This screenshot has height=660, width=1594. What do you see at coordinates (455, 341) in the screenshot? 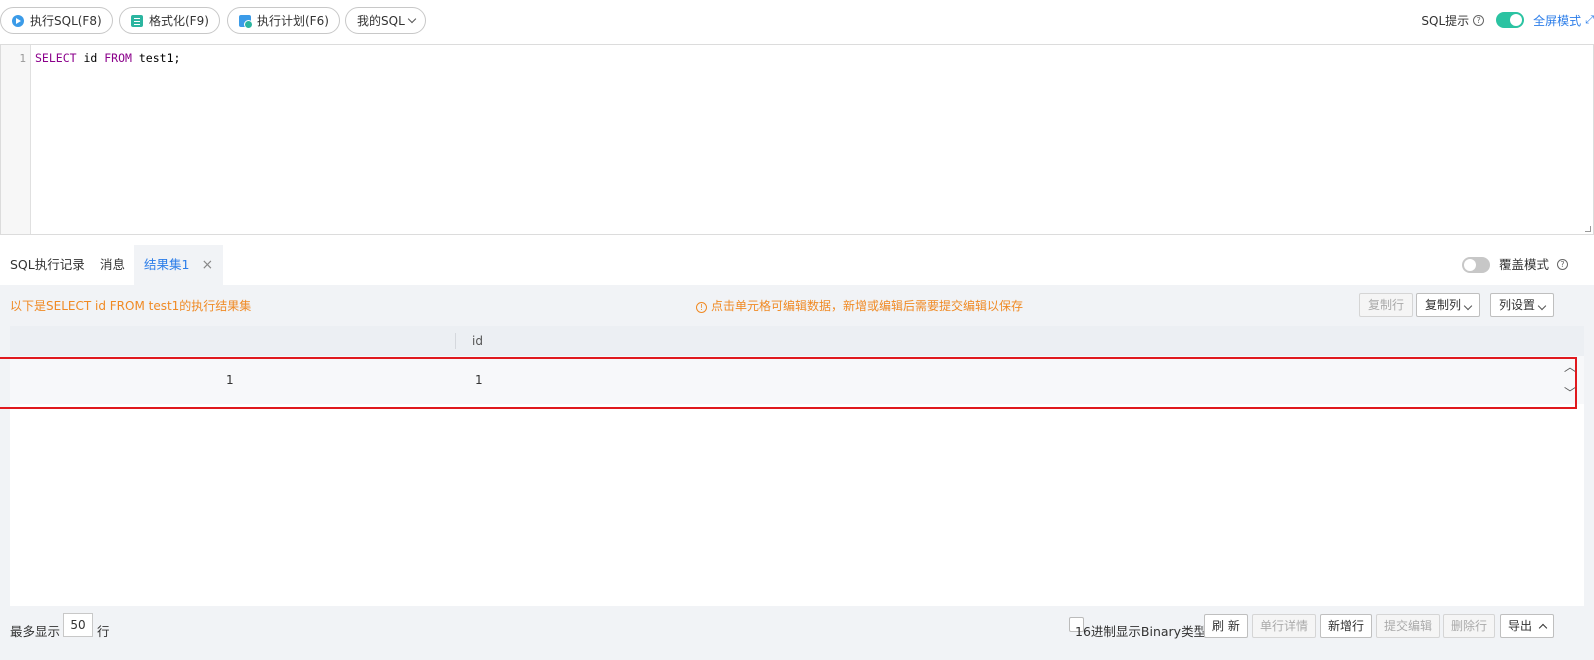
I see `column-divider` at bounding box center [455, 341].